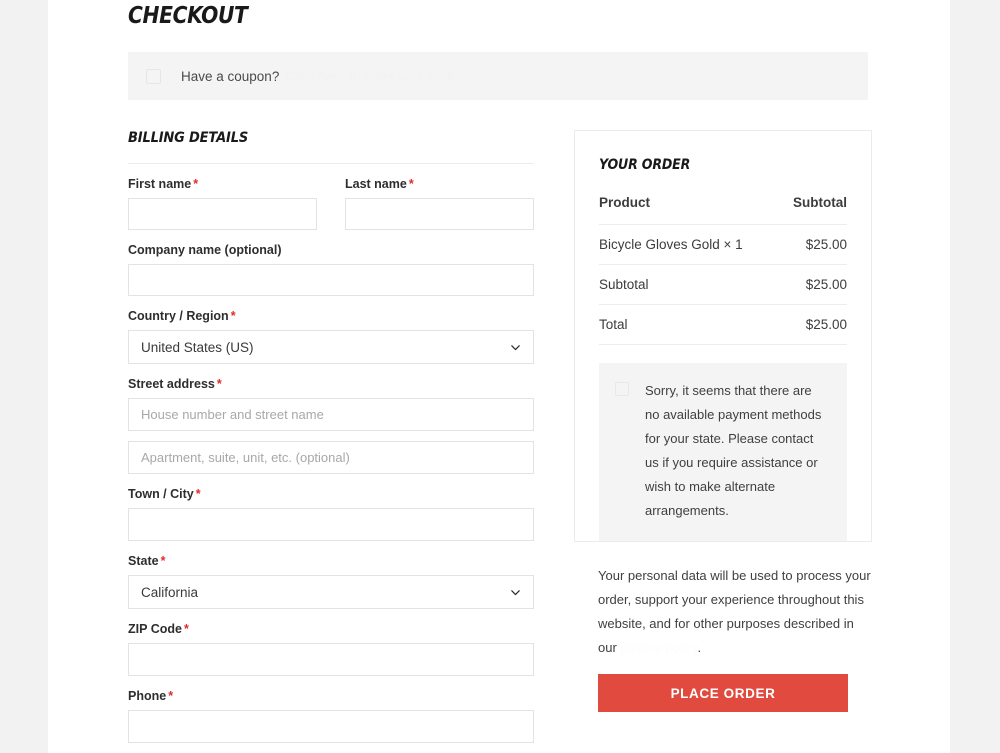 The image size is (1000, 753). What do you see at coordinates (331, 592) in the screenshot?
I see `state-select: California` at bounding box center [331, 592].